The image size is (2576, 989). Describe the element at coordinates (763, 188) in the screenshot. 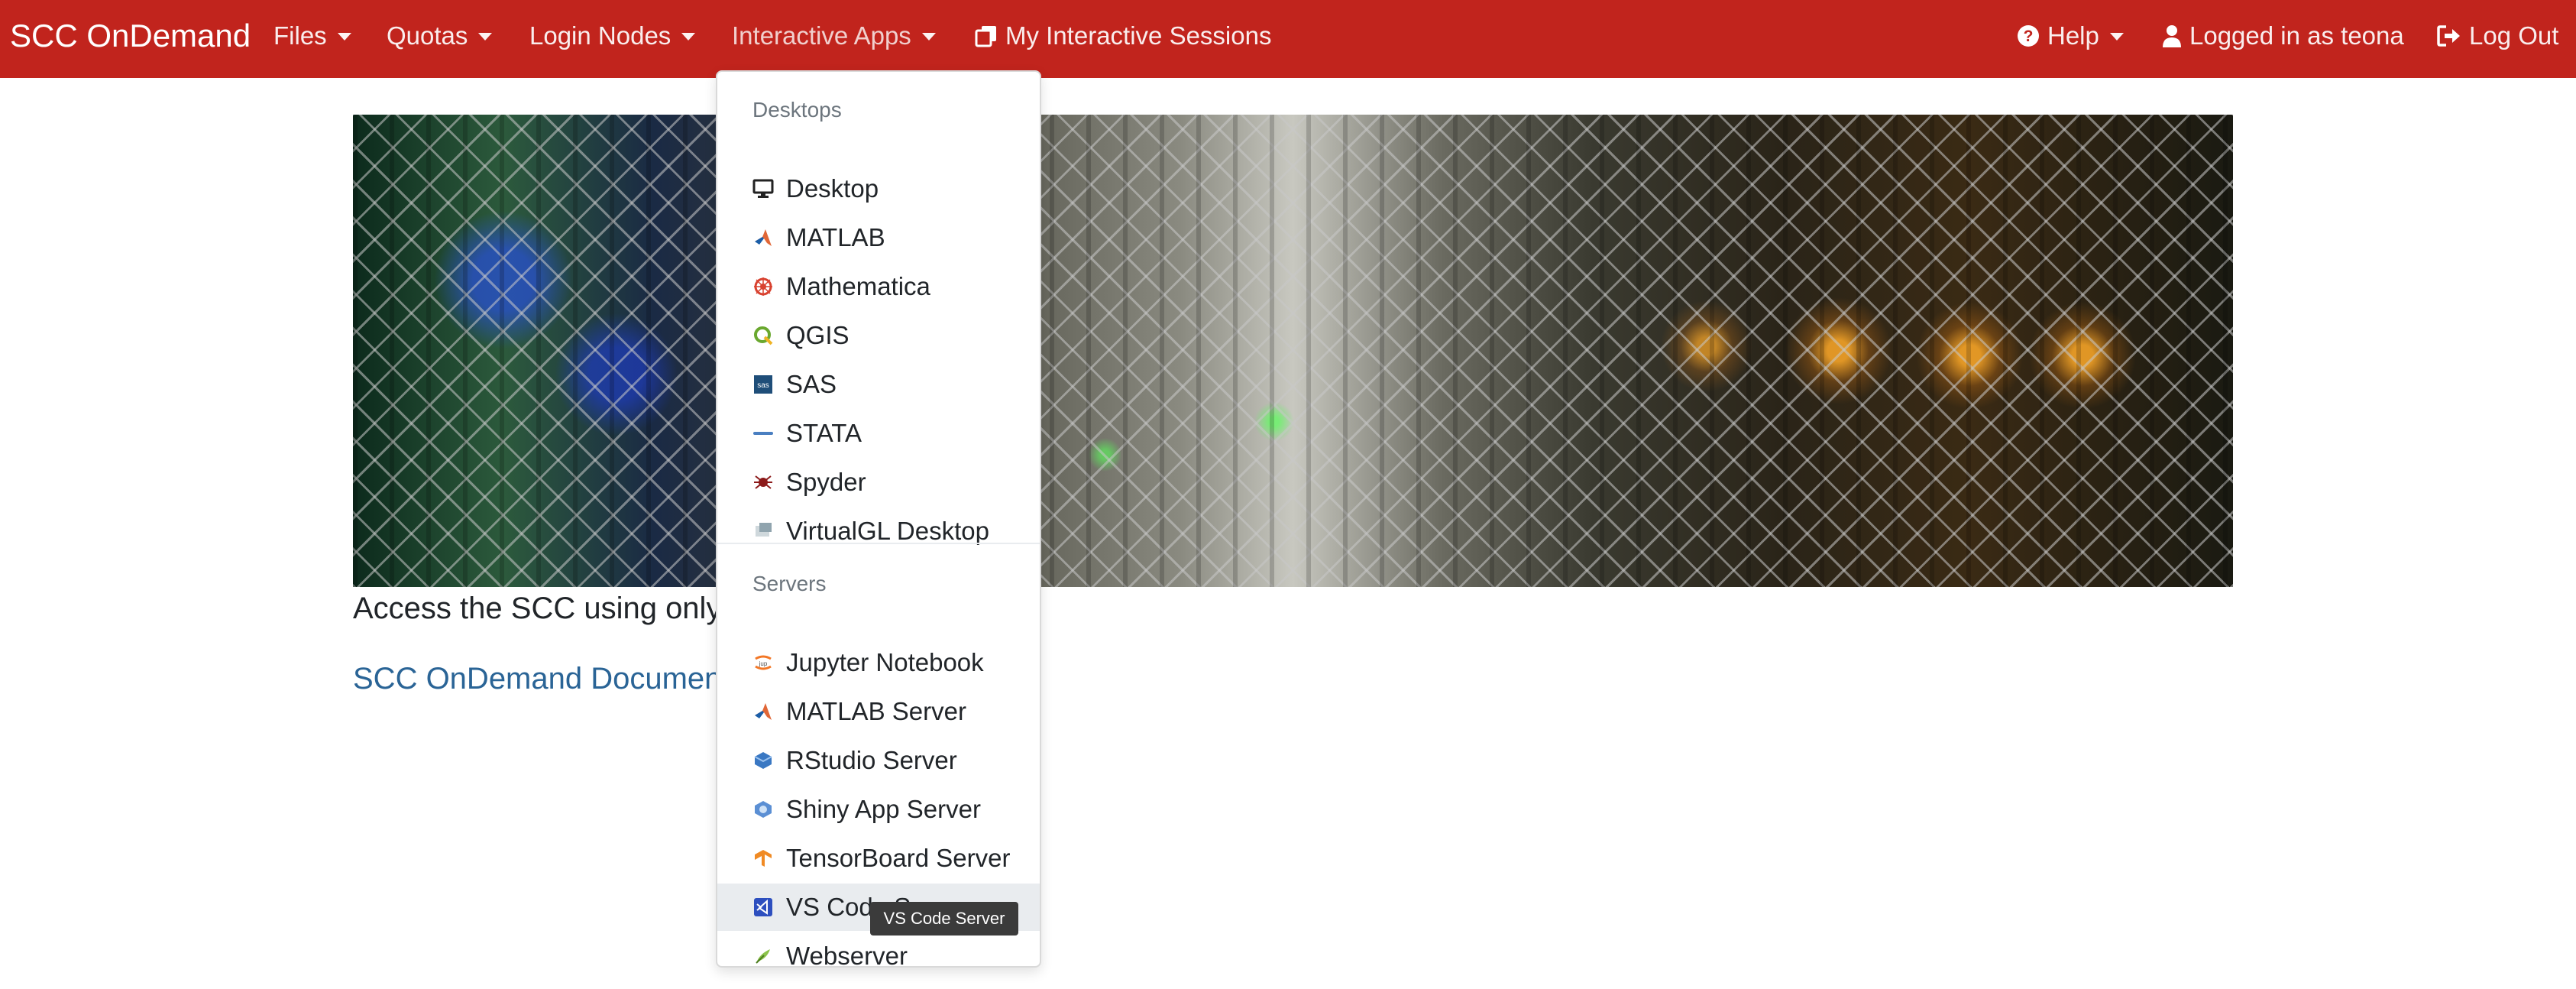

I see `monitor-icon` at that location.